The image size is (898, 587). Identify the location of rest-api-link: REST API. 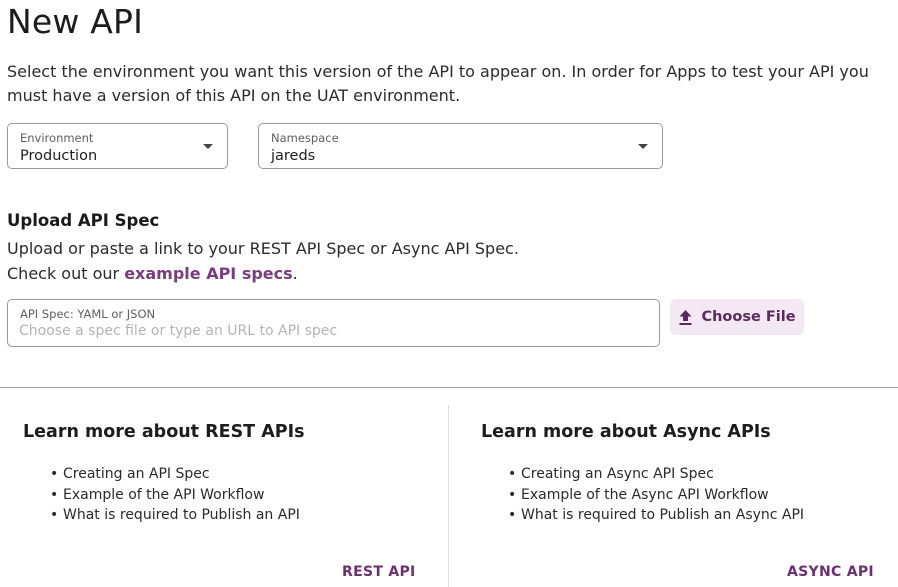
(379, 572).